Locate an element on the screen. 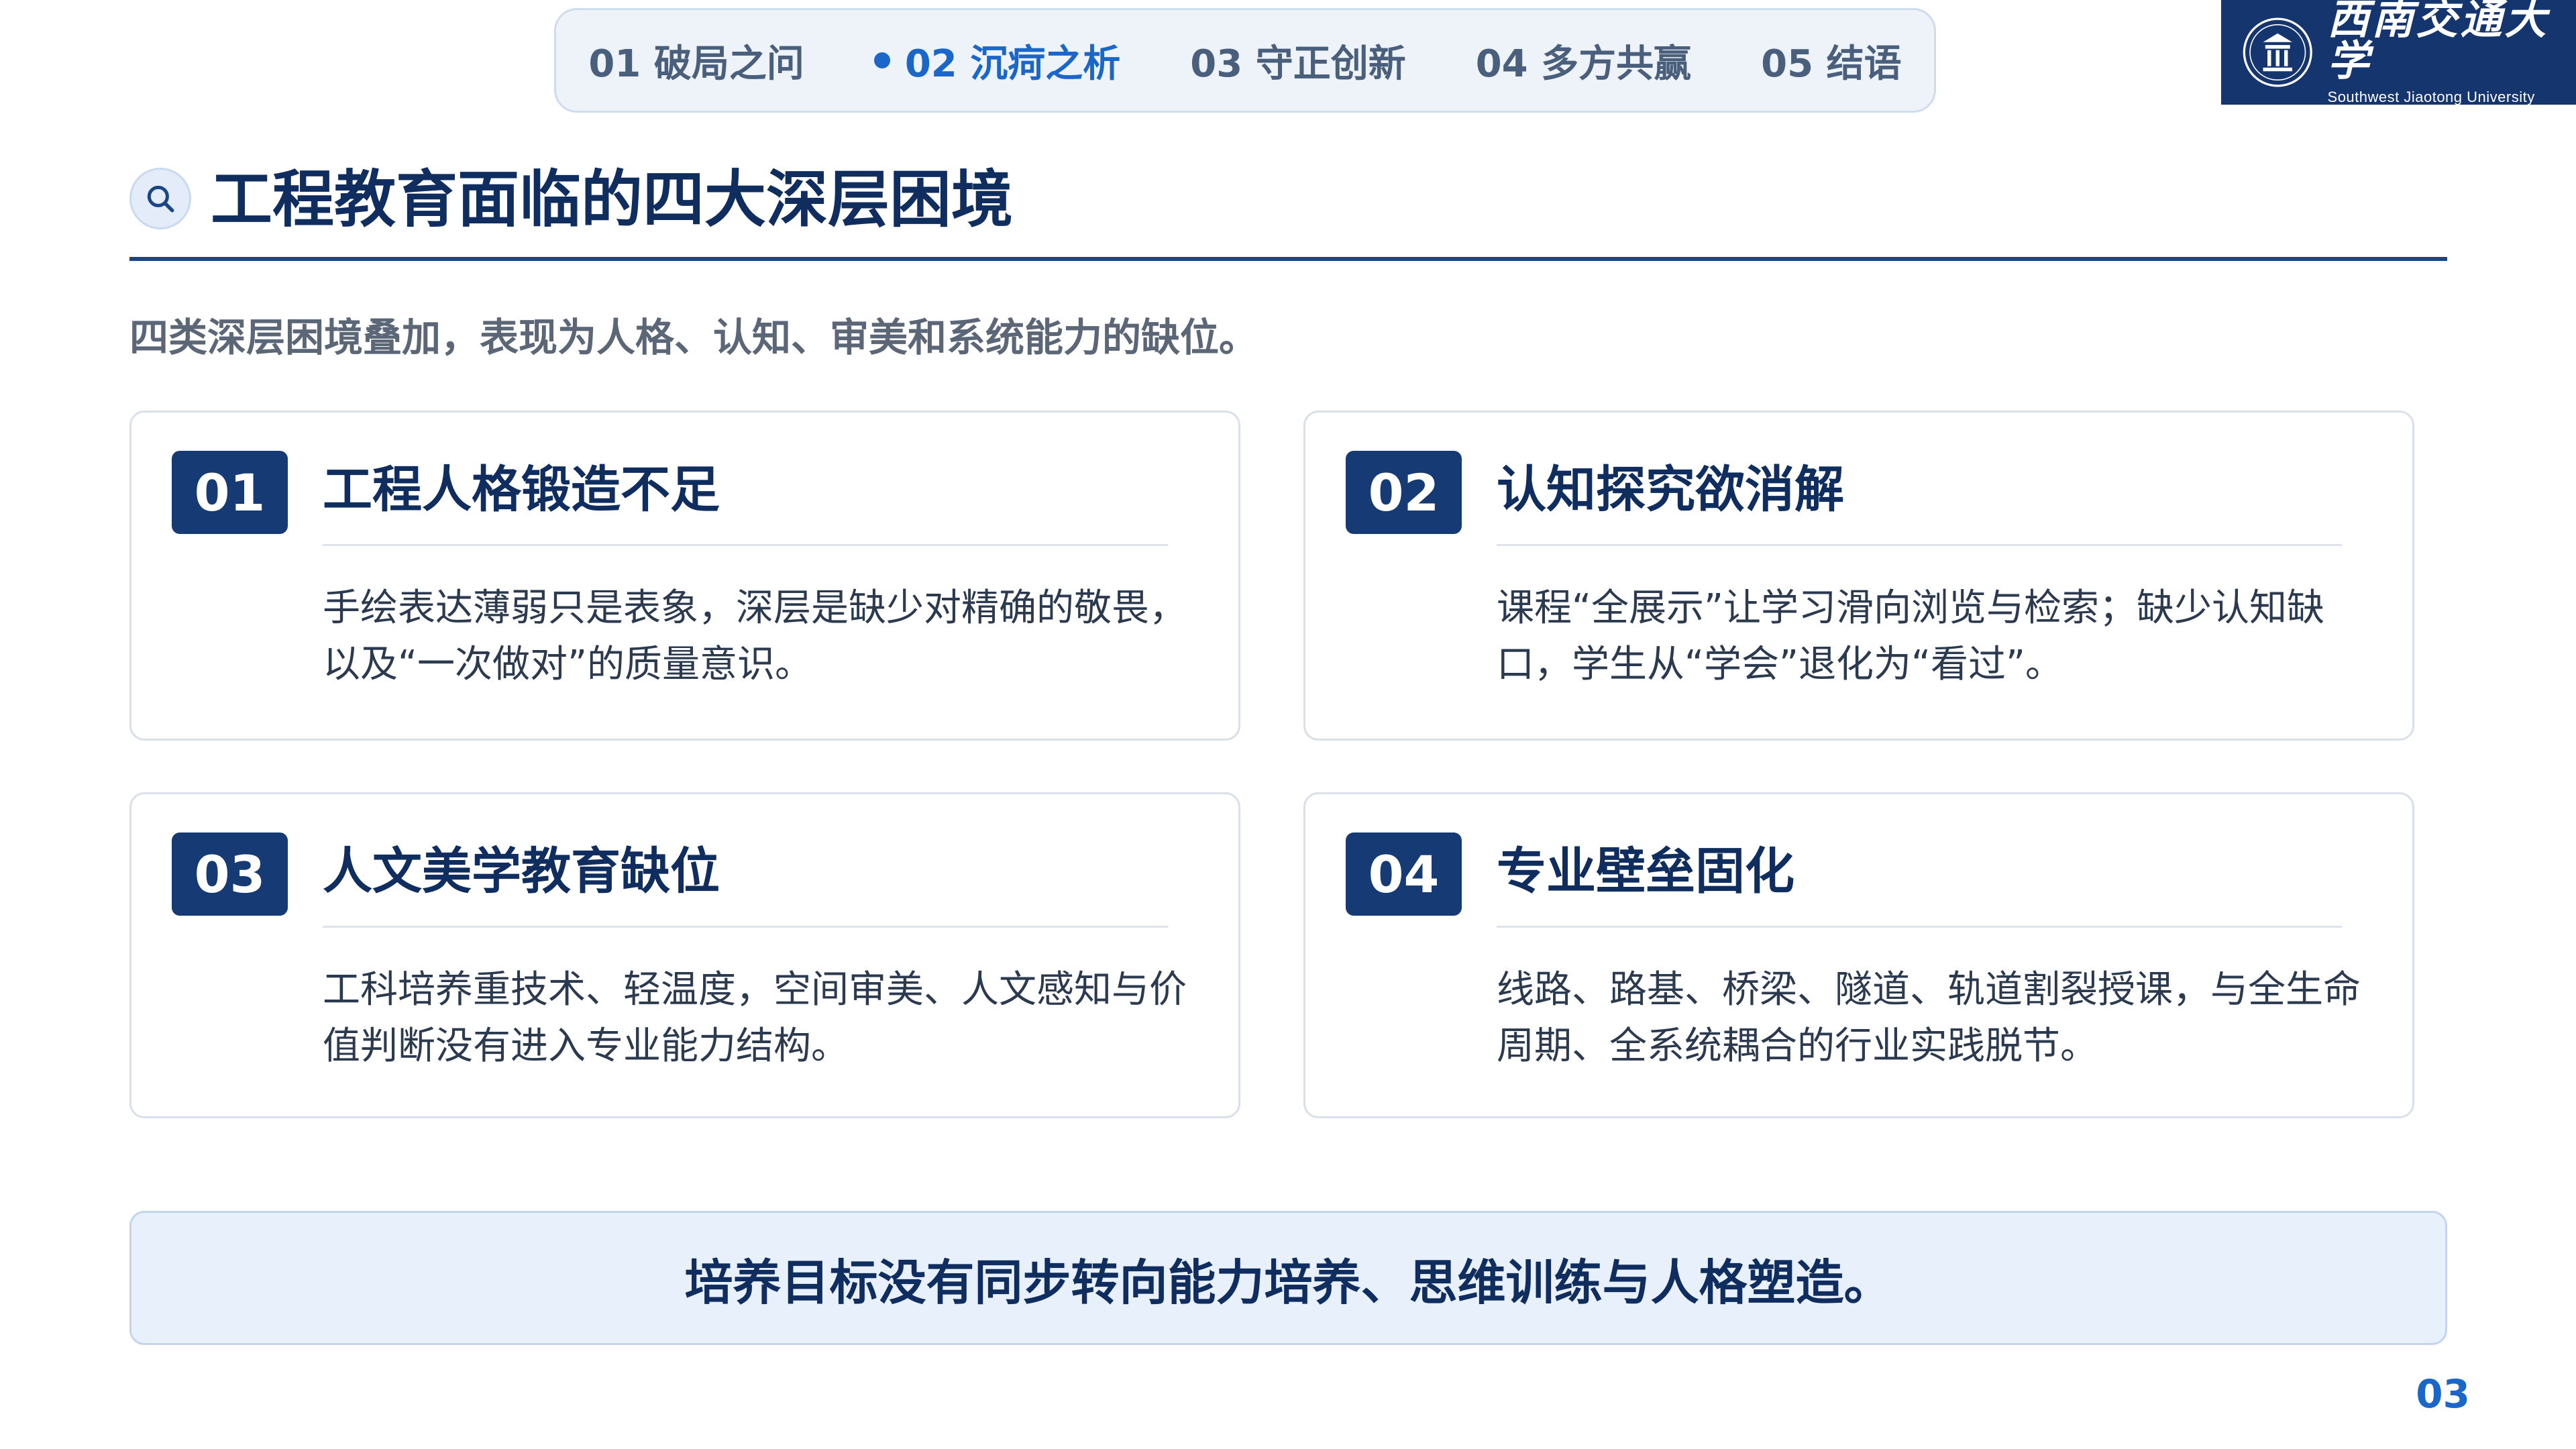 The width and height of the screenshot is (2576, 1449). nav-item-label: 01 破局之问 is located at coordinates (696, 64).